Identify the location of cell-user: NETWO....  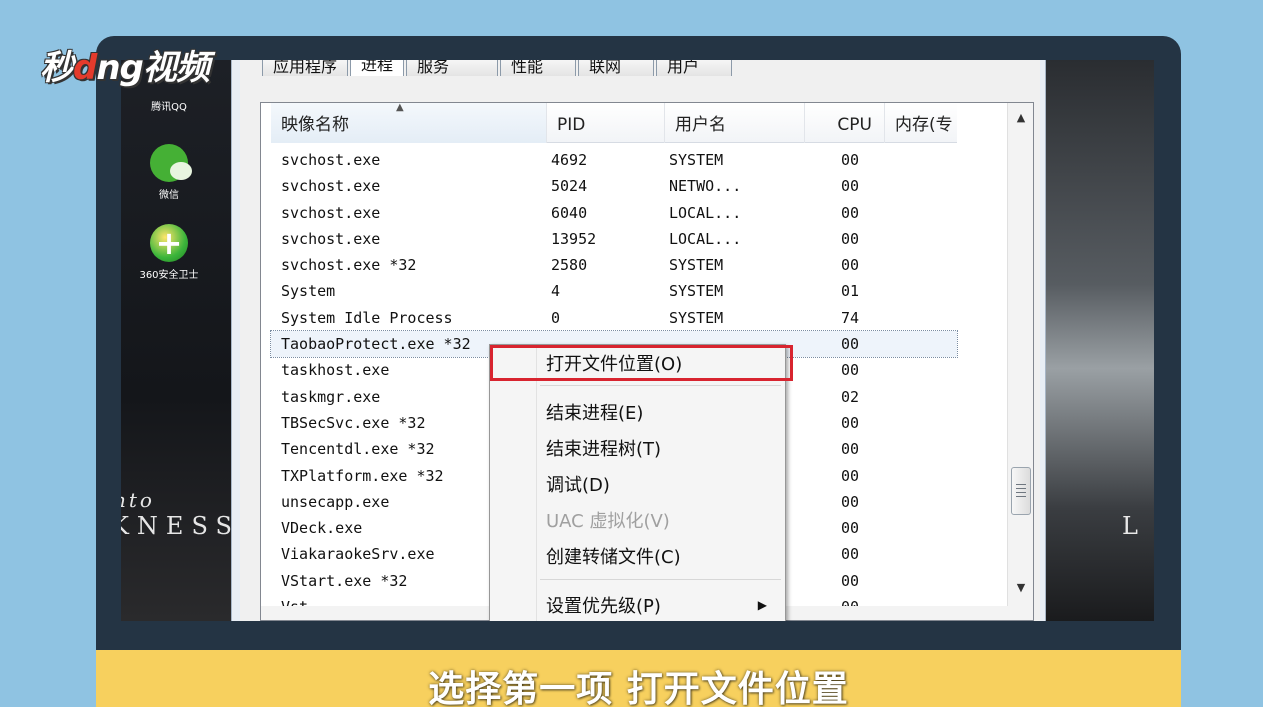
(705, 186).